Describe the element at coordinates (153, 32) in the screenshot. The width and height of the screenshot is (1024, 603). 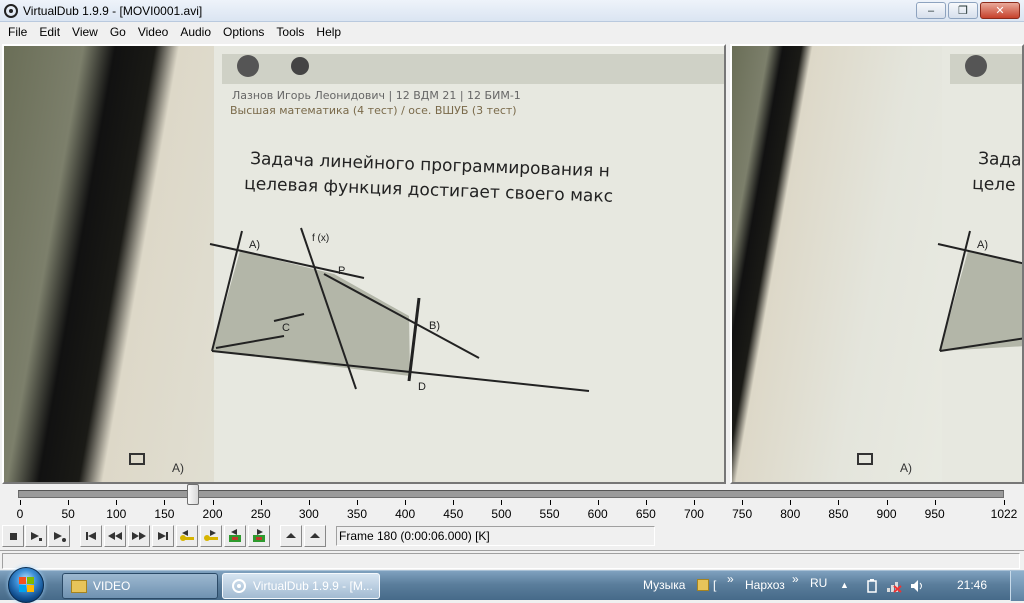
I see `menu-video: Video` at that location.